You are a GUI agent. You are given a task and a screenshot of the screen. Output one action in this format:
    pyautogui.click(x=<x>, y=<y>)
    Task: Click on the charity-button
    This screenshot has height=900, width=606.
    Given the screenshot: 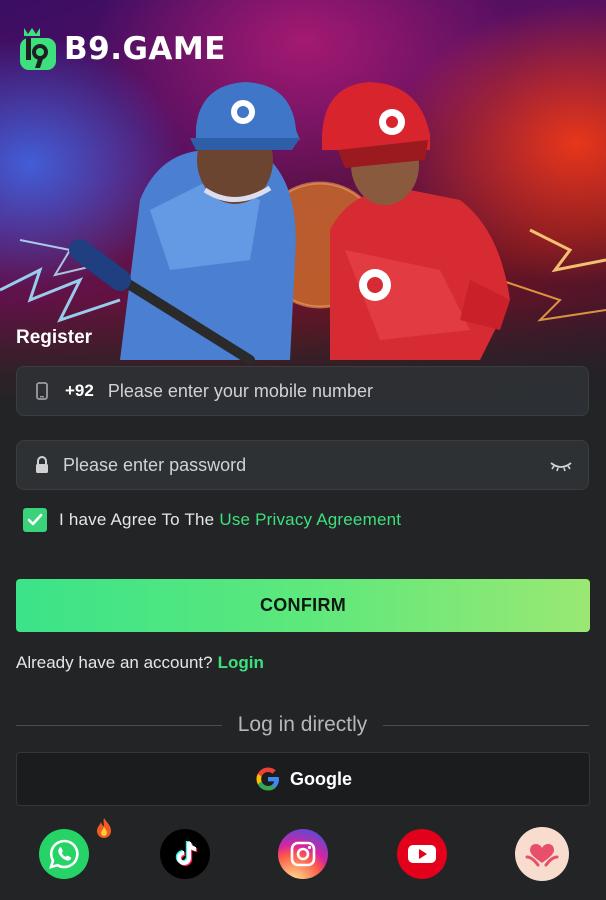 What is the action you would take?
    pyautogui.click(x=542, y=854)
    